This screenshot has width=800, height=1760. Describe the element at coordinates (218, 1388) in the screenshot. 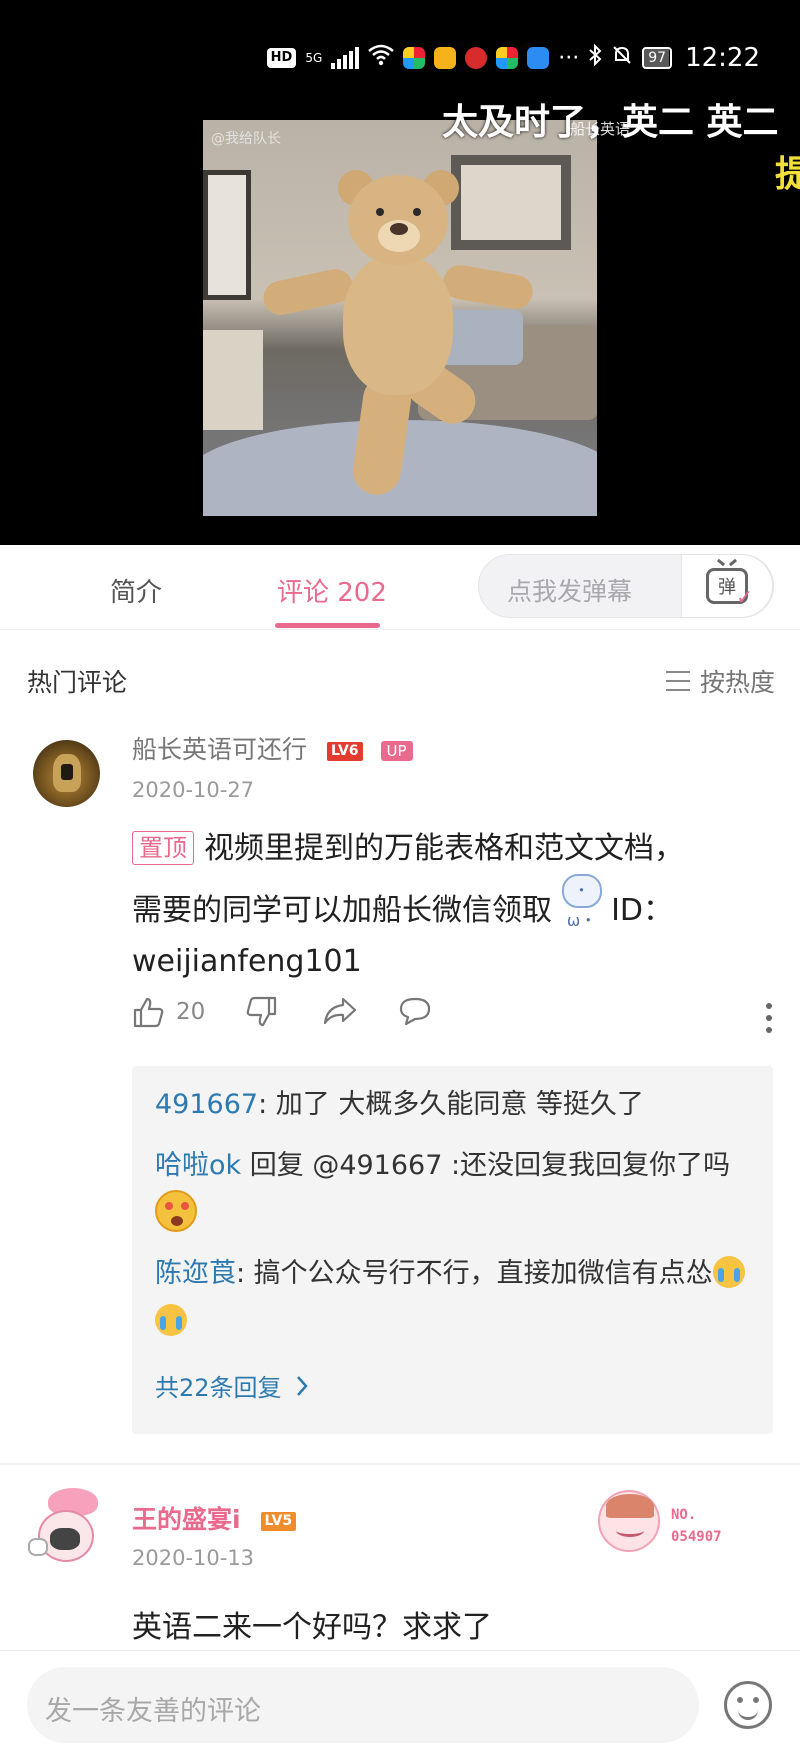

I see `reply-count-label: 共22条回复` at that location.